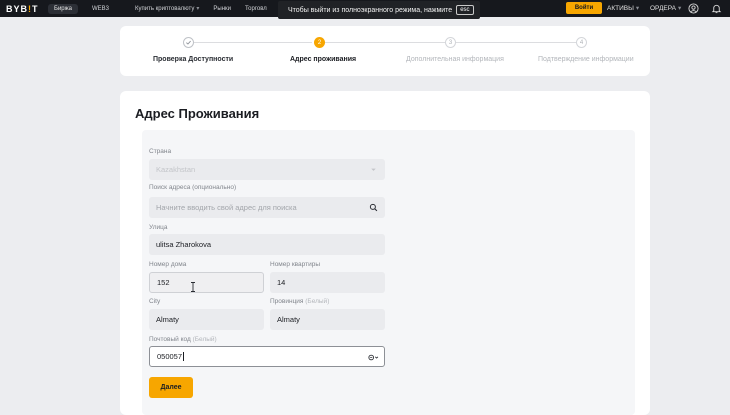 The height and width of the screenshot is (415, 730). Describe the element at coordinates (193, 59) in the screenshot. I see `step-1-label: Проверка Доступности` at that location.